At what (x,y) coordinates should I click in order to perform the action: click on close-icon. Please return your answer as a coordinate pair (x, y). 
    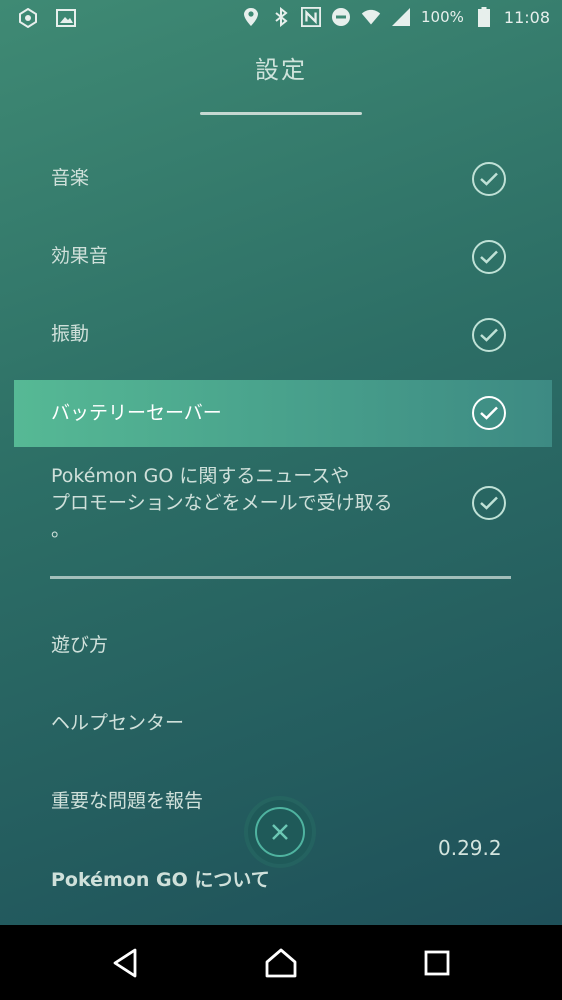
    Looking at the image, I should click on (280, 832).